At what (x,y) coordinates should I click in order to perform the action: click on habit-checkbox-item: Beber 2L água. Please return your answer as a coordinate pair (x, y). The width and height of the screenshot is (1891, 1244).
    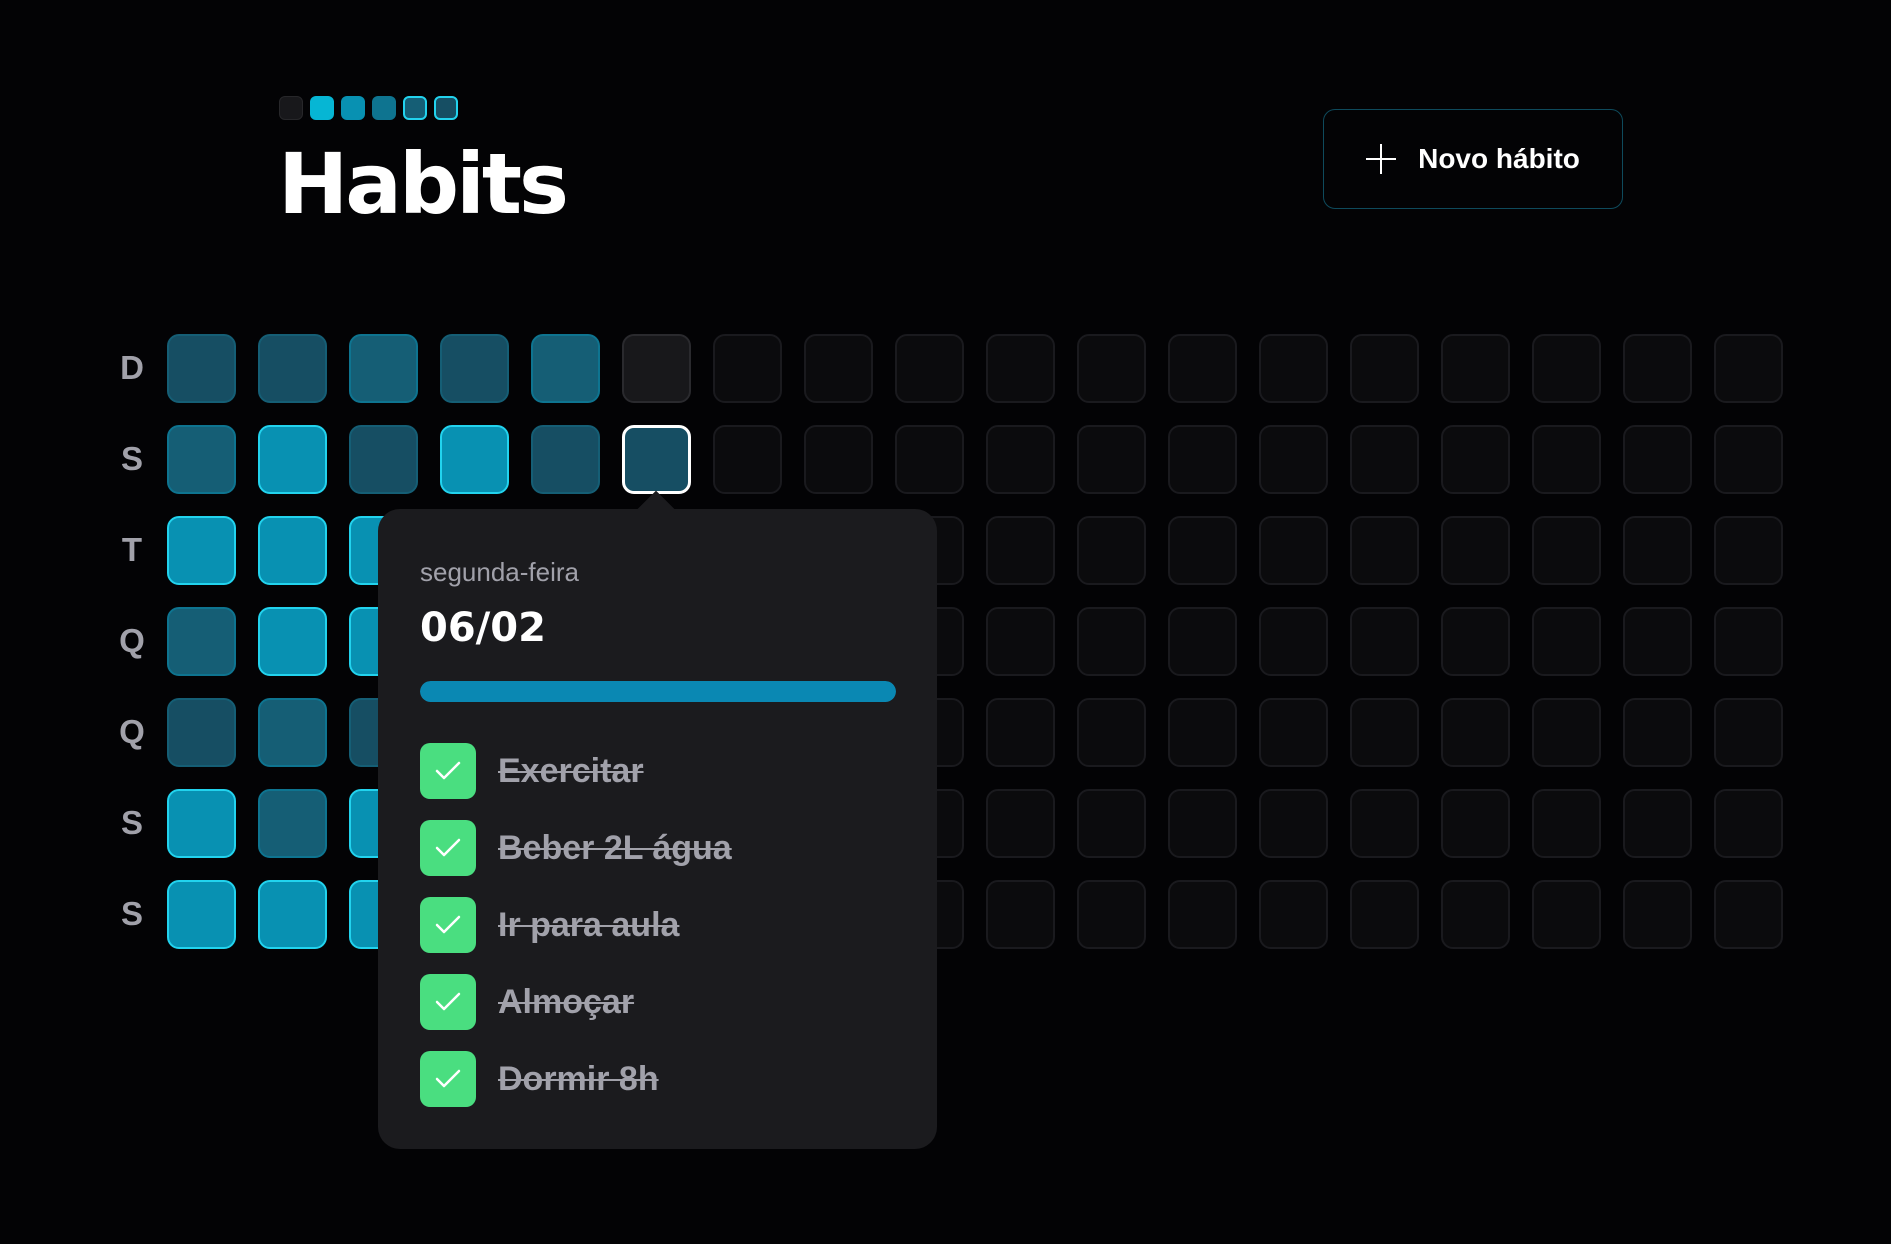
    Looking at the image, I should click on (576, 848).